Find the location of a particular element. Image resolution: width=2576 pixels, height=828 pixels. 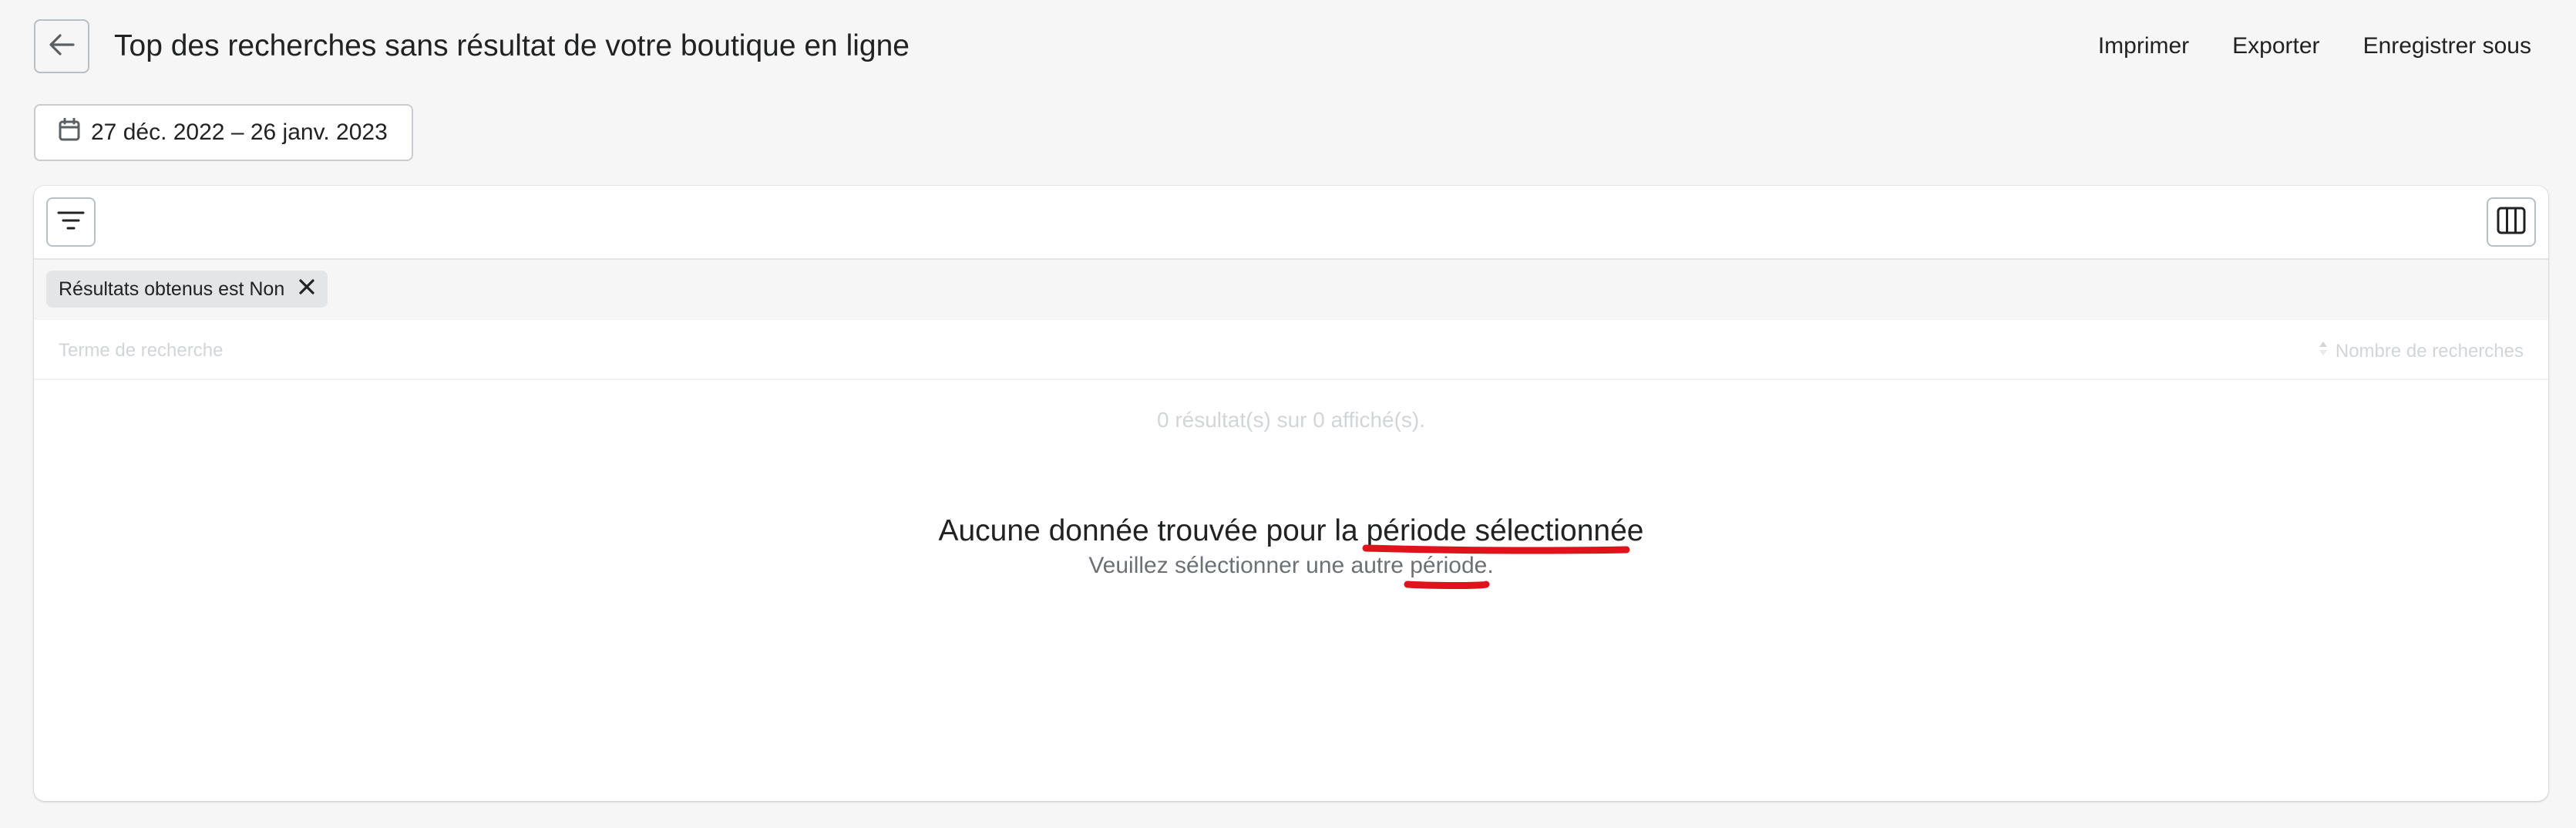

filter-button is located at coordinates (71, 222).